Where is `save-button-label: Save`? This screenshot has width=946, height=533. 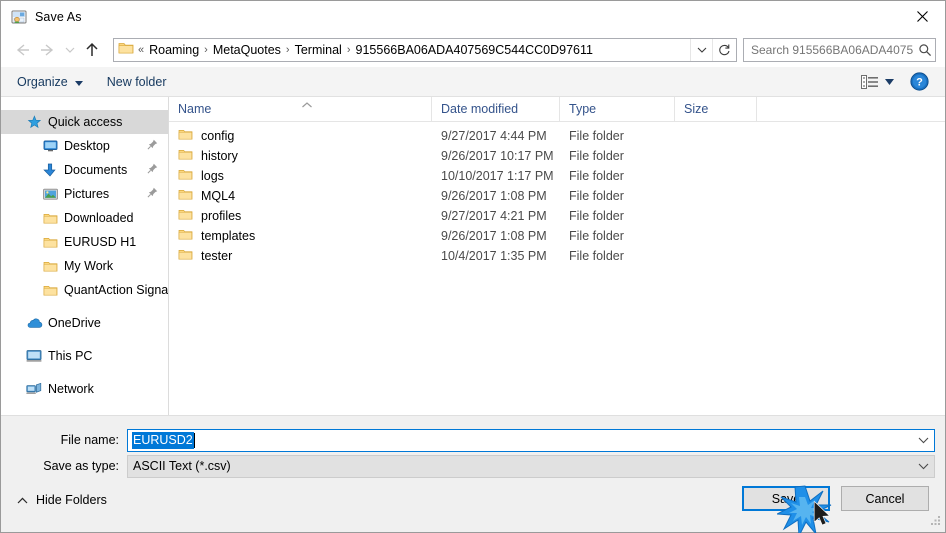
save-button-label: Save is located at coordinates (786, 498).